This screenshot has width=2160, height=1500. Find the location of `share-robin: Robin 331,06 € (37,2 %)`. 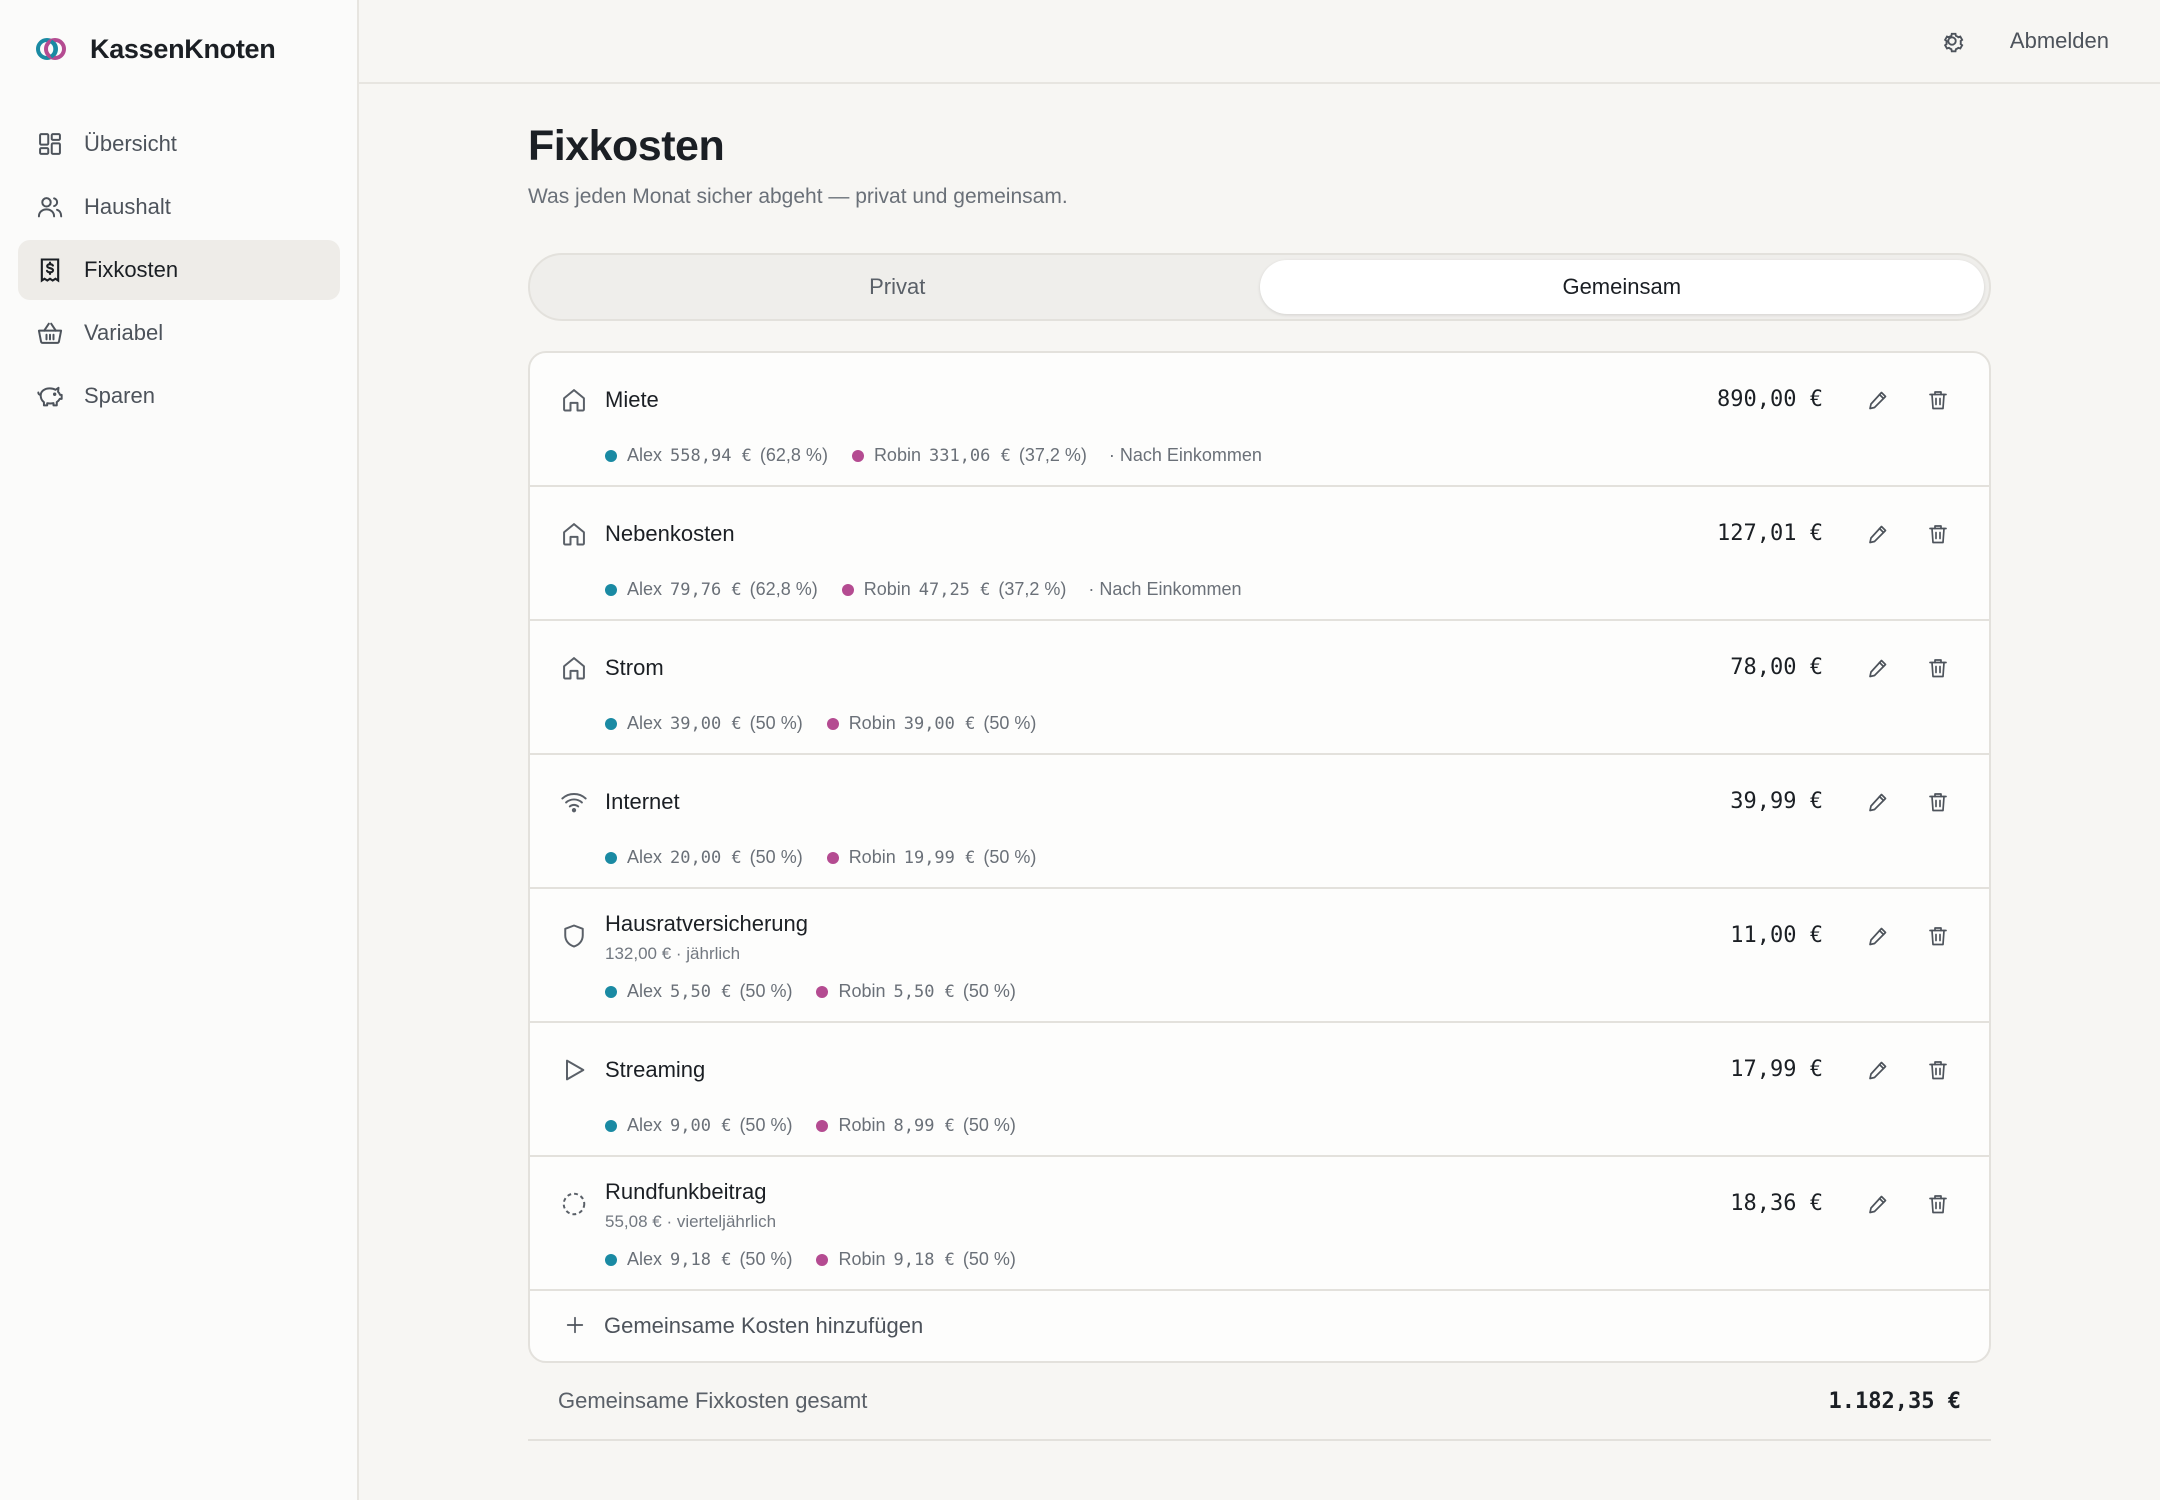

share-robin: Robin 331,06 € (37,2 %) is located at coordinates (969, 455).